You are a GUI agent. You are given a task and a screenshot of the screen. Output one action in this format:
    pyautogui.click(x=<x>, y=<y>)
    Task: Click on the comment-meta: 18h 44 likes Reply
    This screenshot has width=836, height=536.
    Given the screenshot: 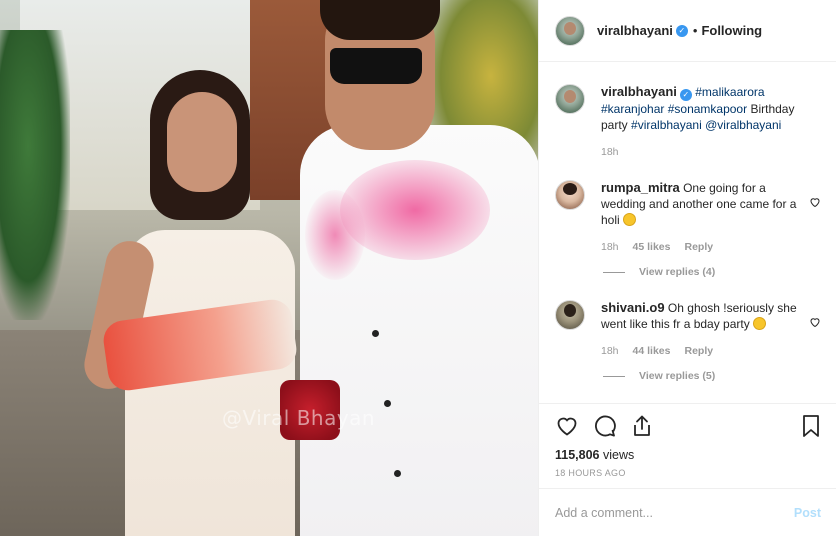 What is the action you would take?
    pyautogui.click(x=701, y=351)
    